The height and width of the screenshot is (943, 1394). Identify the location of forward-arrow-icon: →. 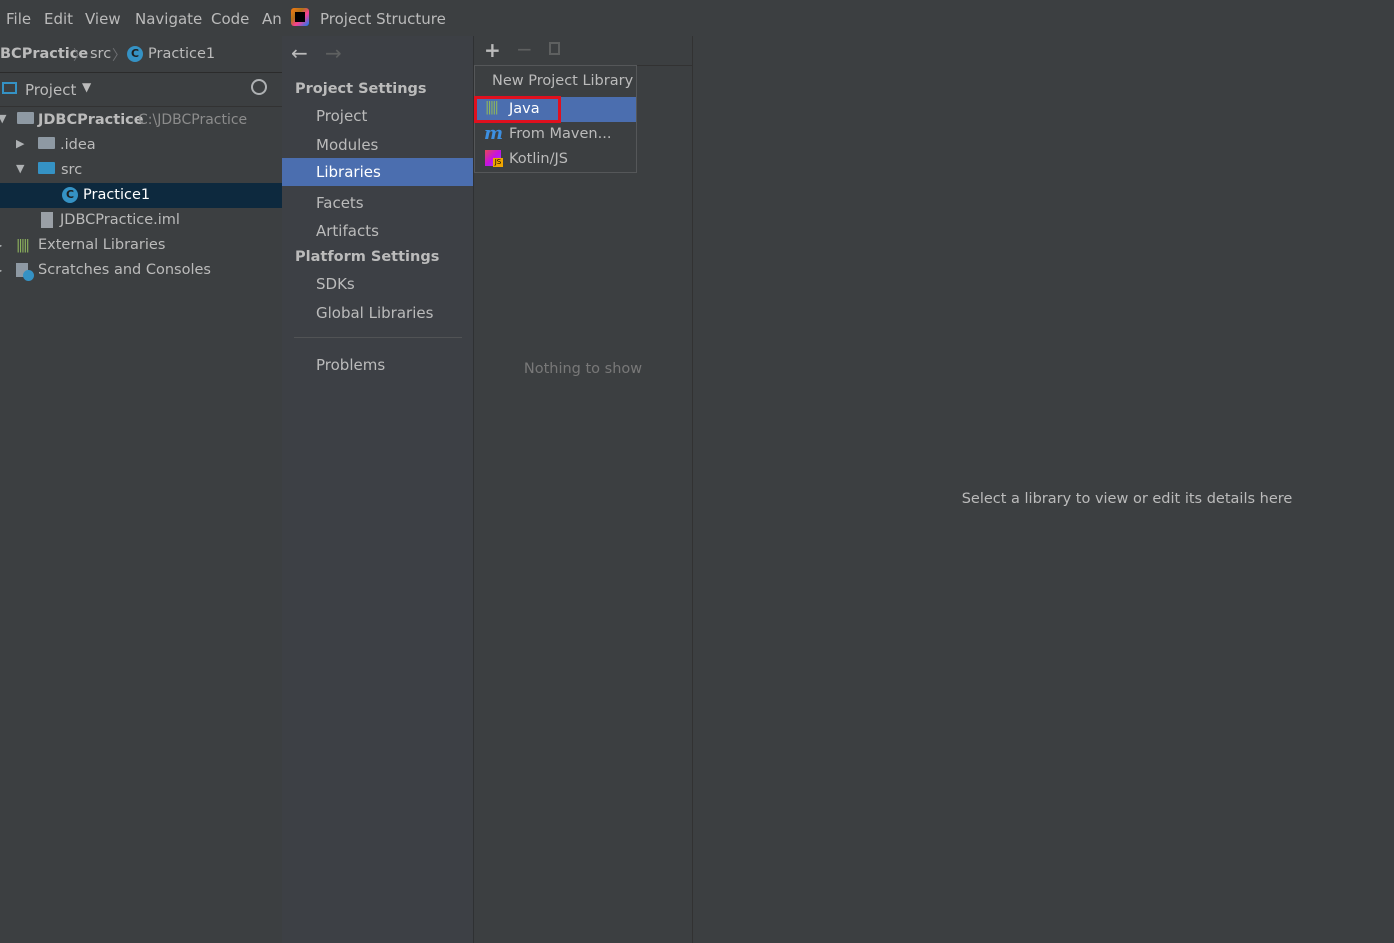
(333, 53).